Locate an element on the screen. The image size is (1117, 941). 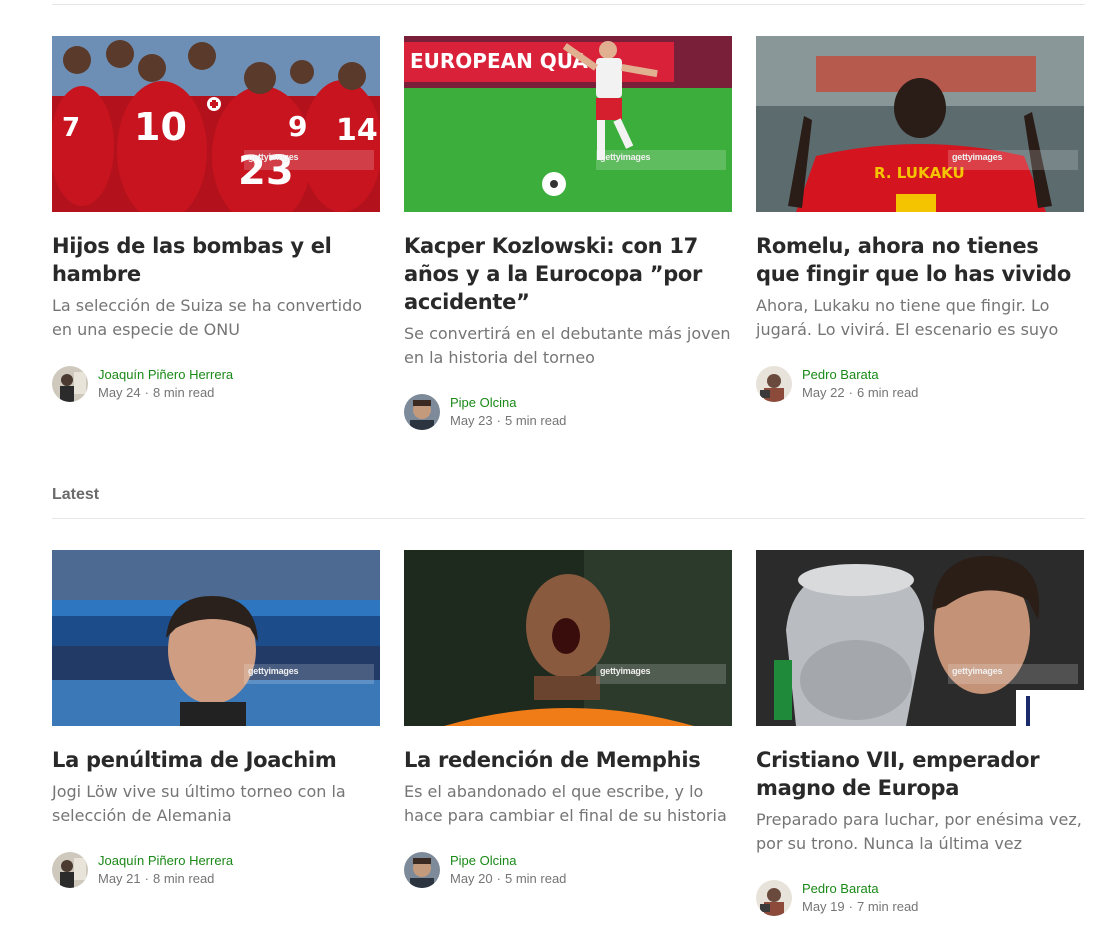
low-photo is located at coordinates (216, 638).